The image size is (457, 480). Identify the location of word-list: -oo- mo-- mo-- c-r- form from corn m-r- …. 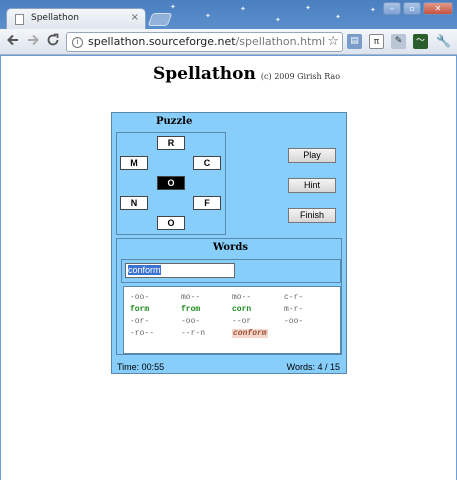
(232, 320).